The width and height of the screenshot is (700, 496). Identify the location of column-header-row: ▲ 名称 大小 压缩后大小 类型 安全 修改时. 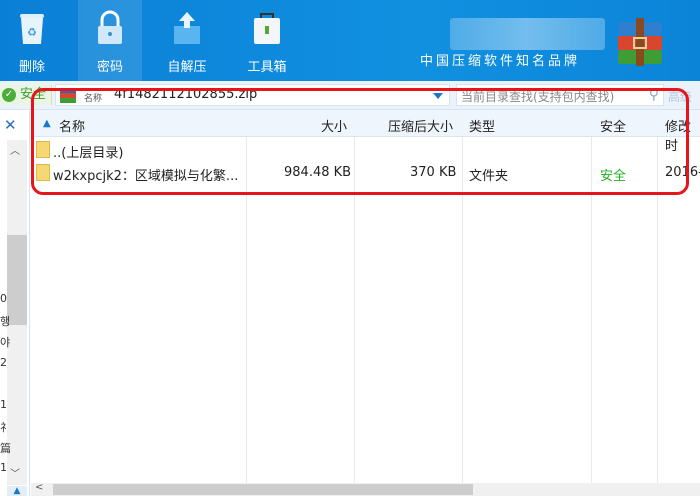
(365, 132).